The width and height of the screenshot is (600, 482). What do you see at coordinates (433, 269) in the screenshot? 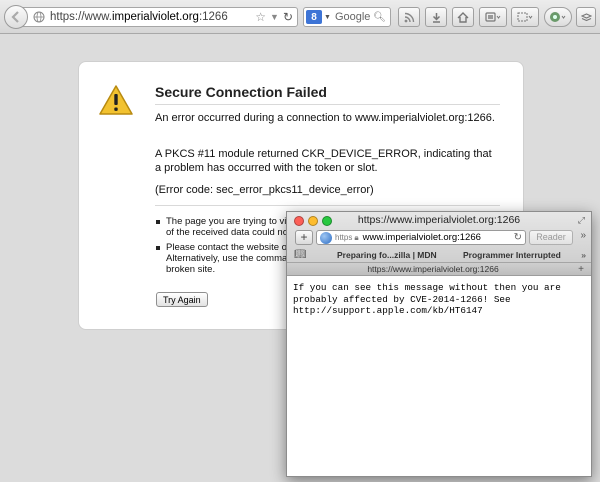
I see `tab-active: https://www.imperialviolet.org:1266` at bounding box center [433, 269].